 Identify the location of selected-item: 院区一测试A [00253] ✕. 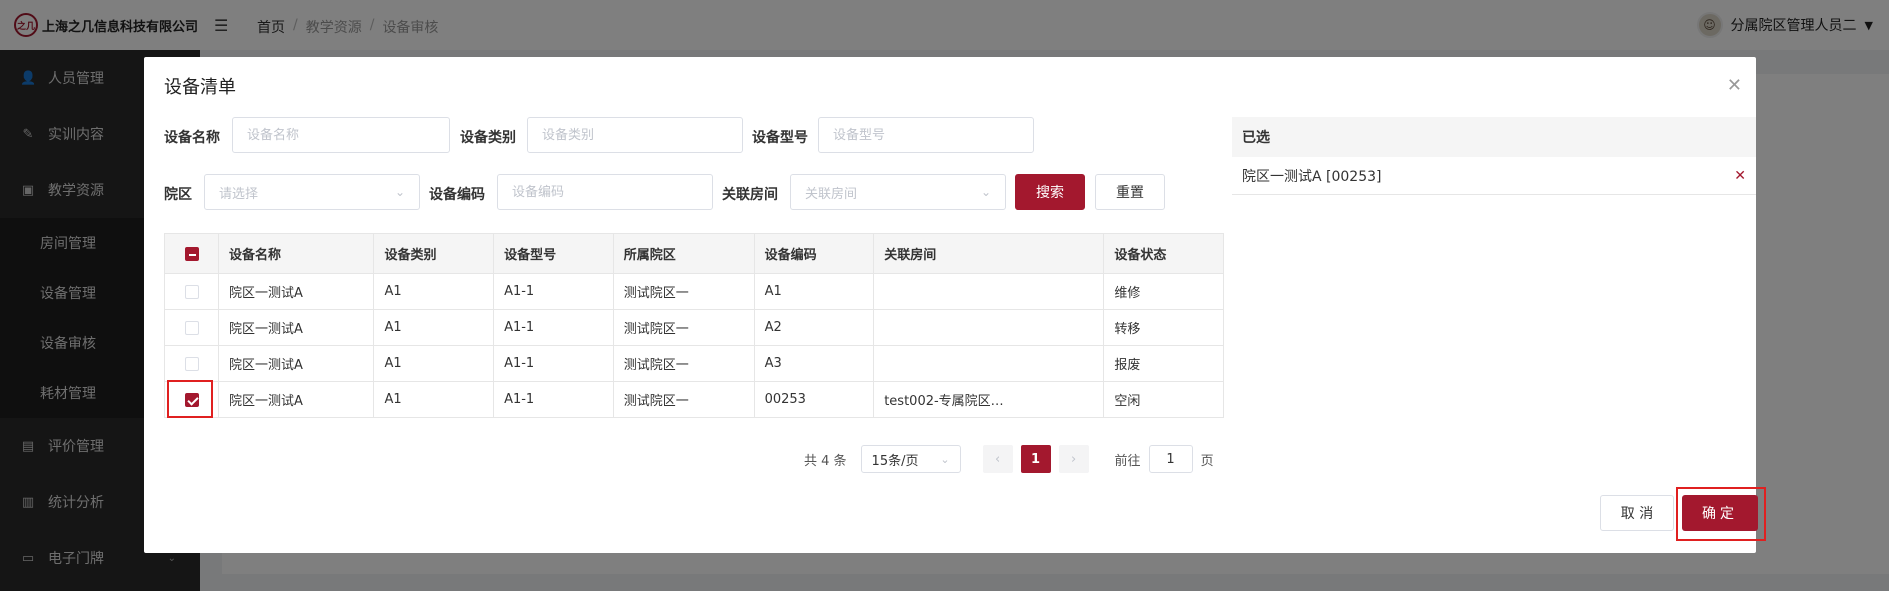
(1494, 176).